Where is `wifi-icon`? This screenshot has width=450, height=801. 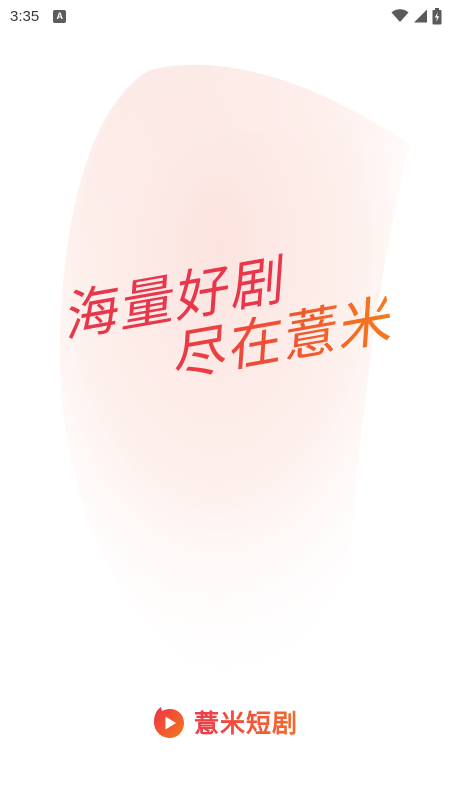
wifi-icon is located at coordinates (400, 15).